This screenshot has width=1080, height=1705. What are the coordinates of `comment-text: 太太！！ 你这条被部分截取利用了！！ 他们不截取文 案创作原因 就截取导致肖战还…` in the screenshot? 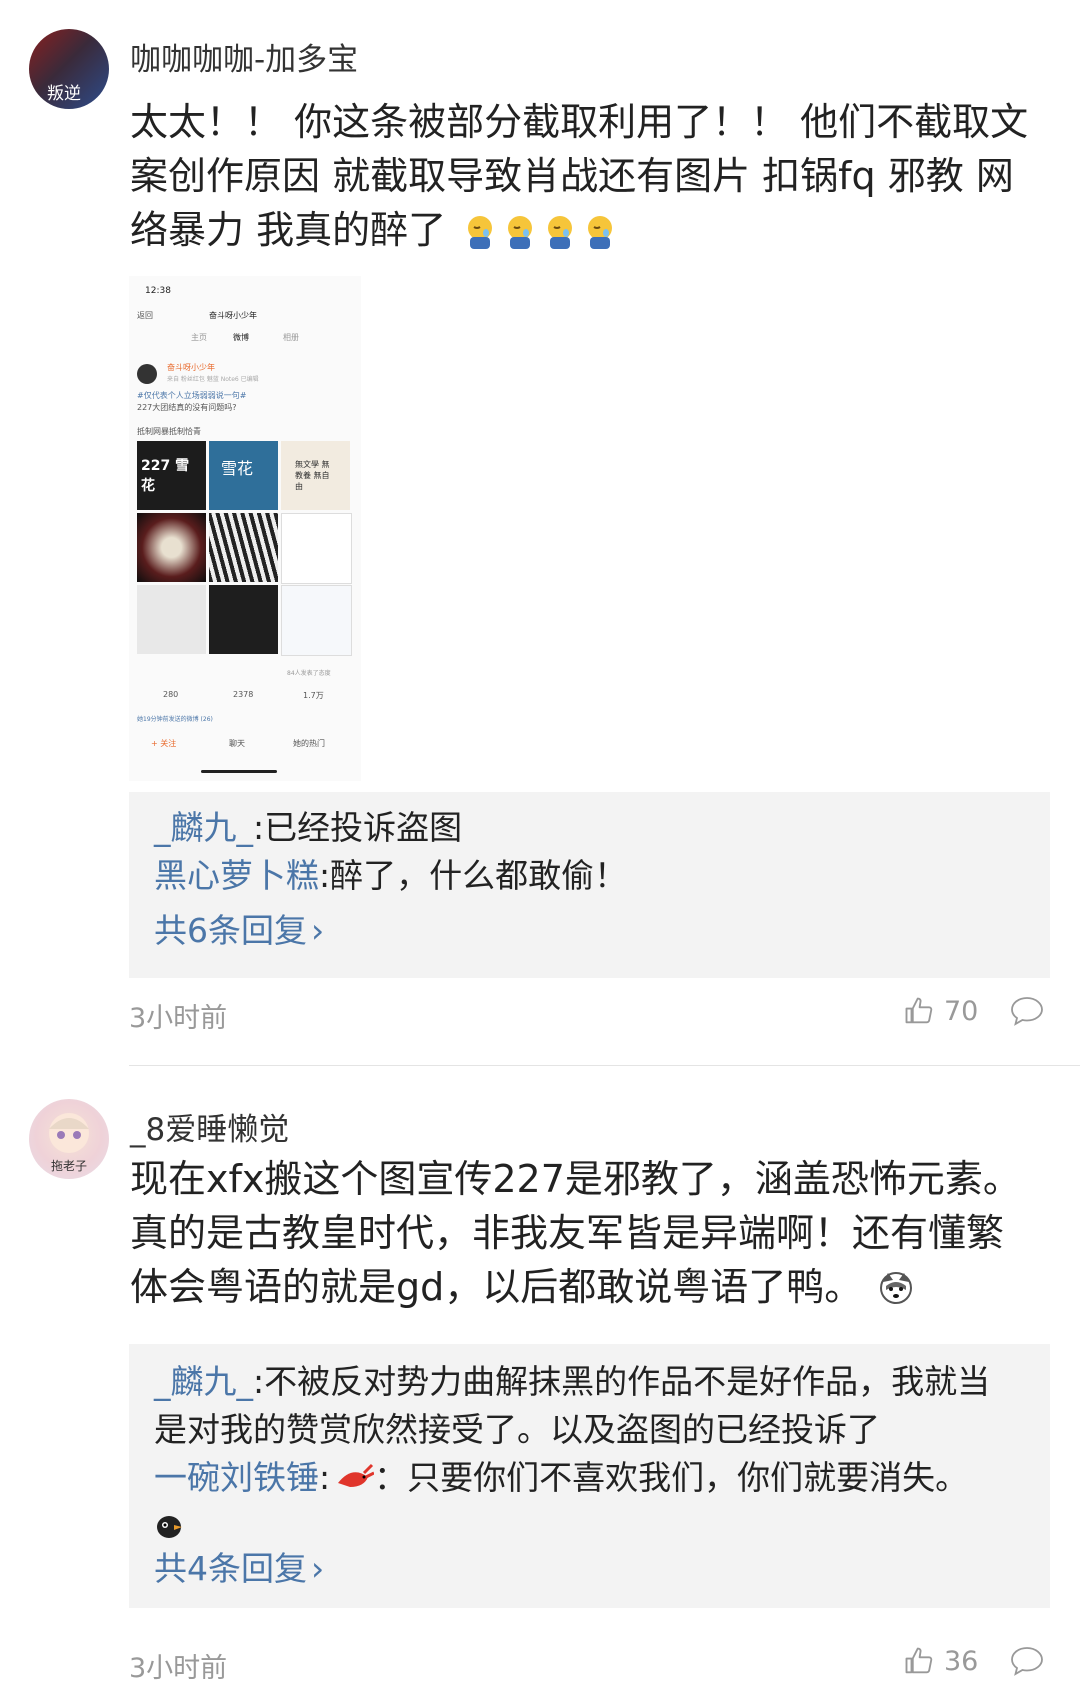 It's located at (579, 176).